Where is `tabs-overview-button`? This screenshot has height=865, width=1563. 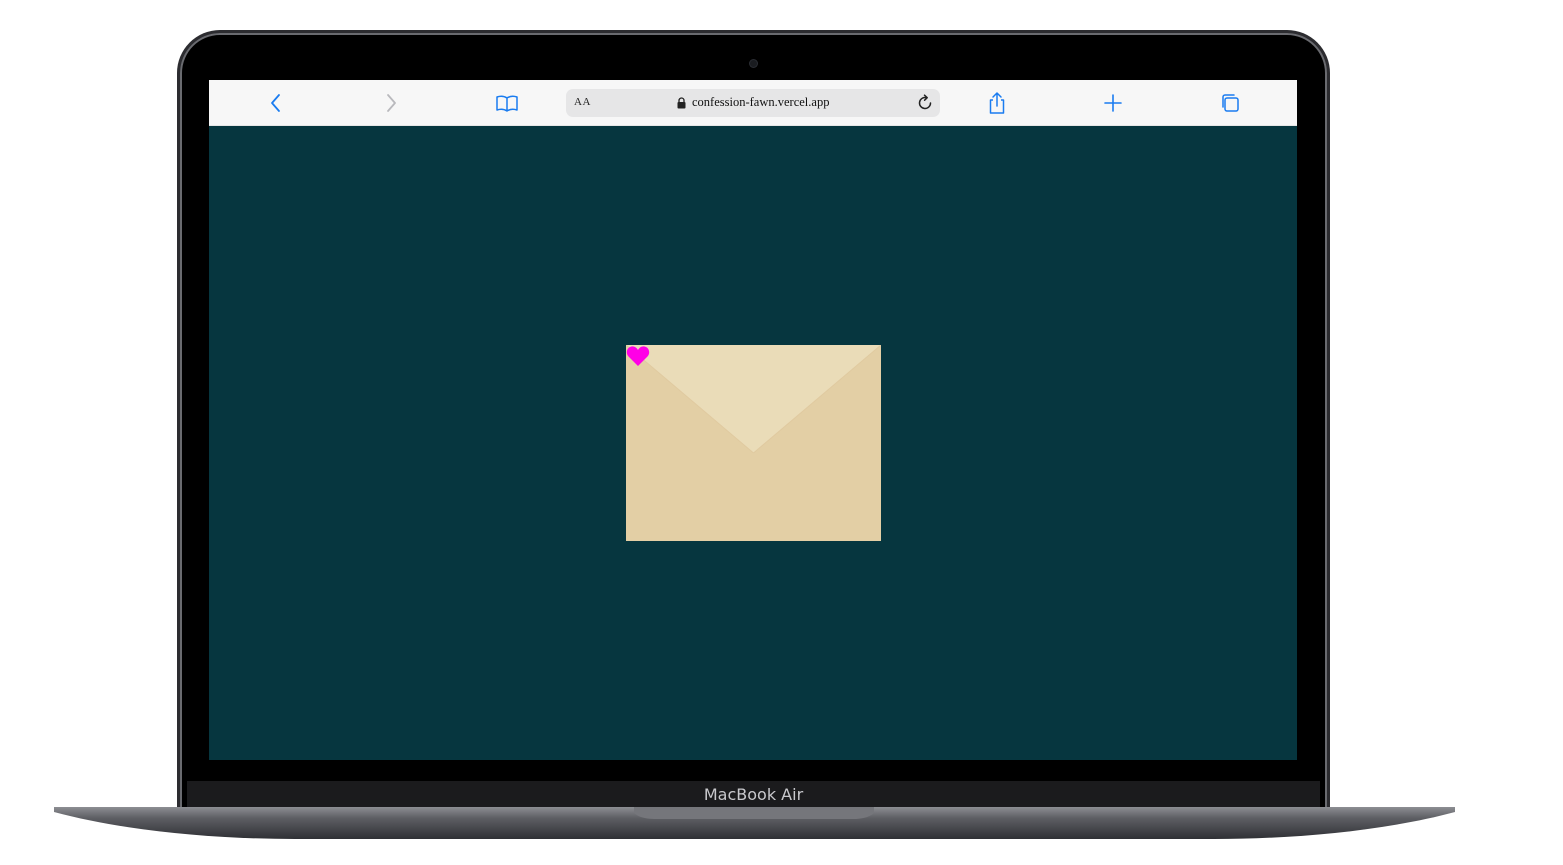
tabs-overview-button is located at coordinates (1230, 103).